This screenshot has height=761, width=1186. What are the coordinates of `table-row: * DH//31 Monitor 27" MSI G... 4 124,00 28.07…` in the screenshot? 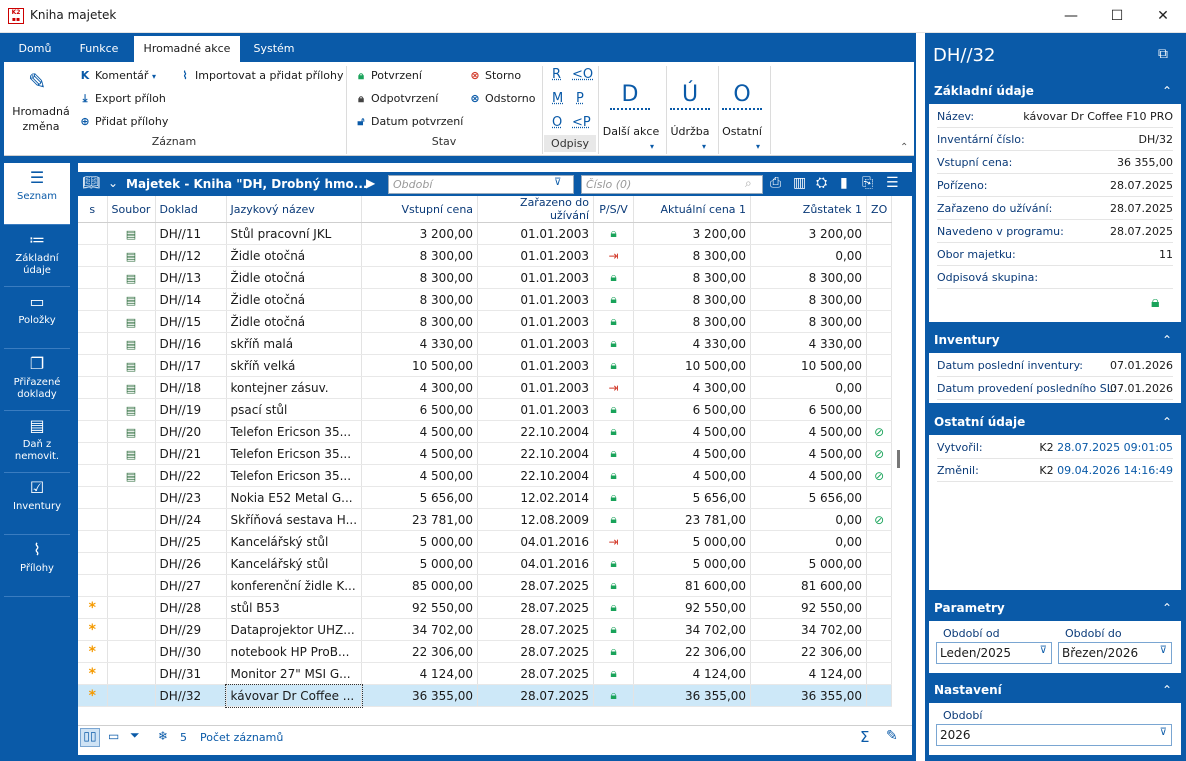 It's located at (485, 673).